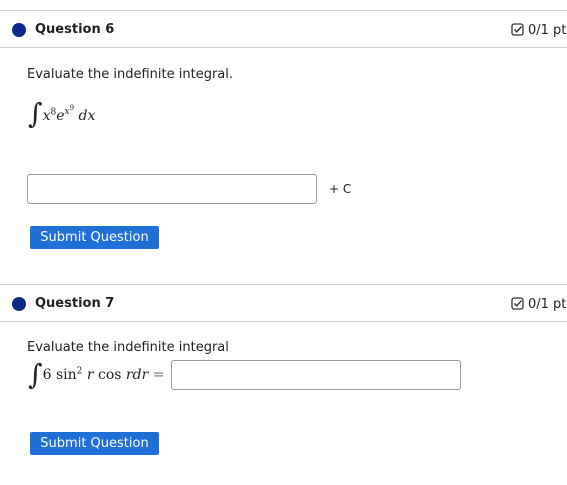 This screenshot has height=485, width=567. I want to click on var-x: x, so click(46, 115).